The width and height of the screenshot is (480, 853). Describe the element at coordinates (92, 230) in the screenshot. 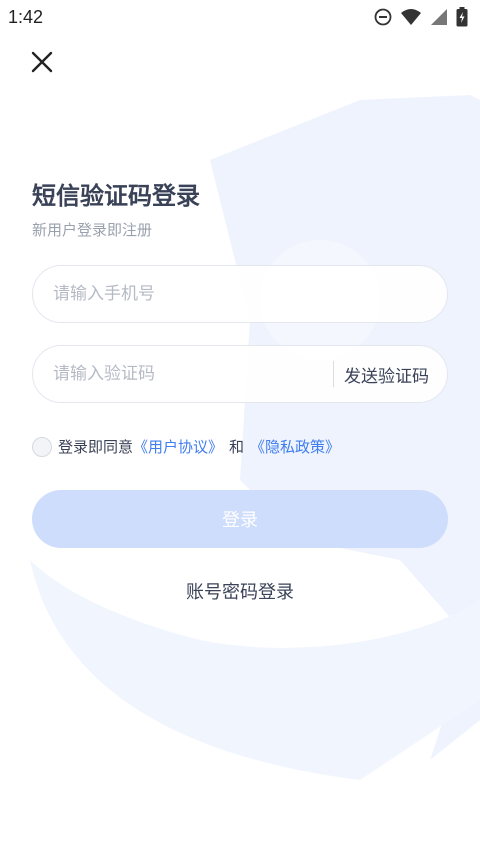

I see `page-subtitle: 新用户登录即注册` at that location.